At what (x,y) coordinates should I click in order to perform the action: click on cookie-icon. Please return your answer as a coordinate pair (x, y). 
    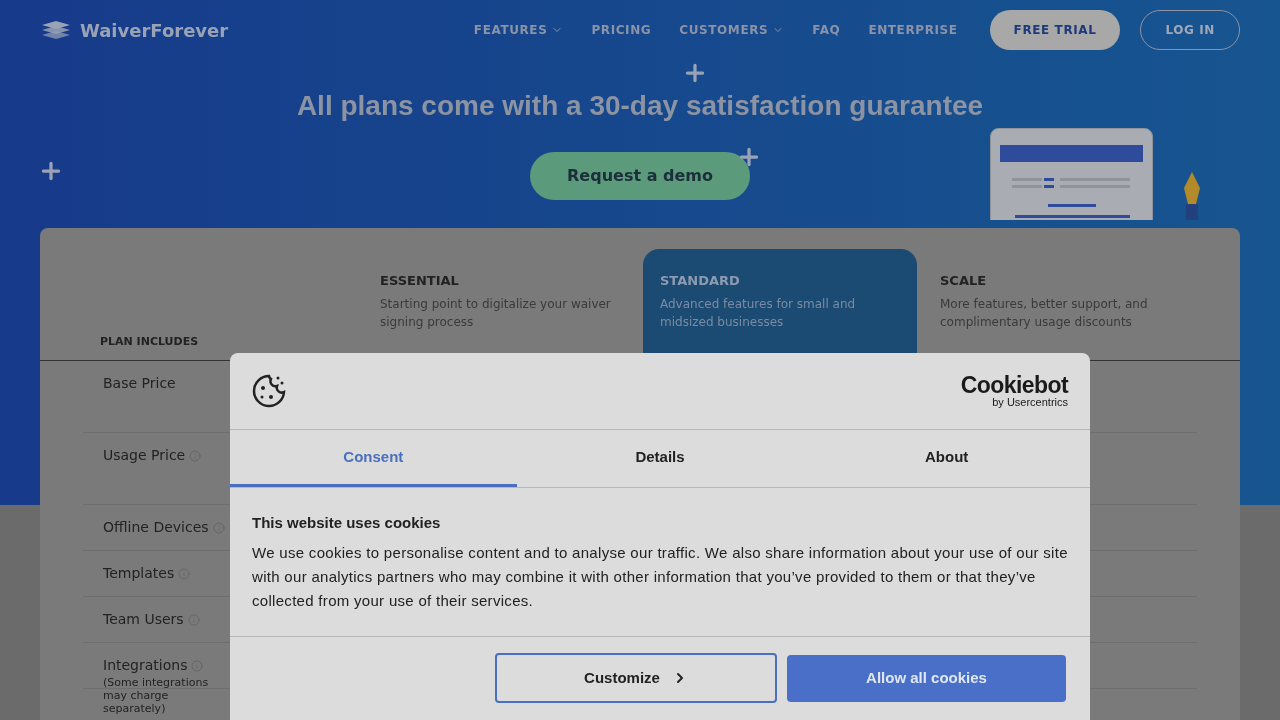
    Looking at the image, I should click on (269, 391).